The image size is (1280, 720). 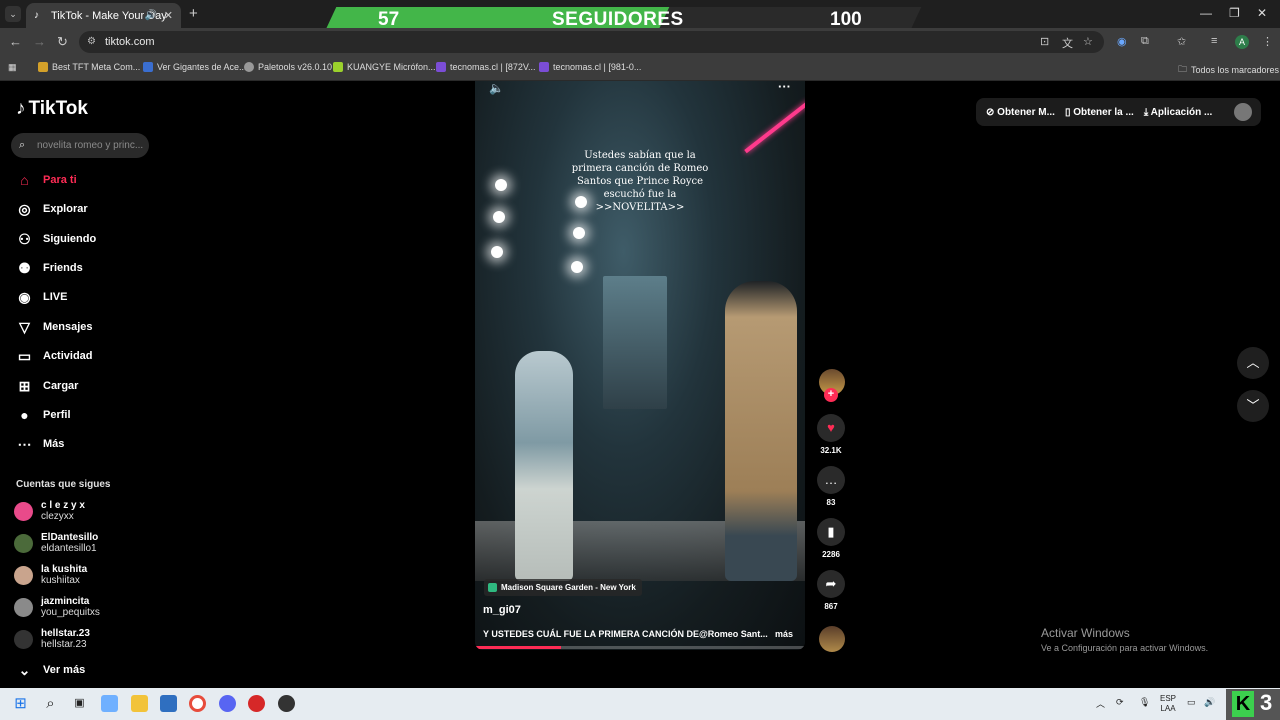 I want to click on extension-audio-icon: ◉, so click(x=1122, y=41).